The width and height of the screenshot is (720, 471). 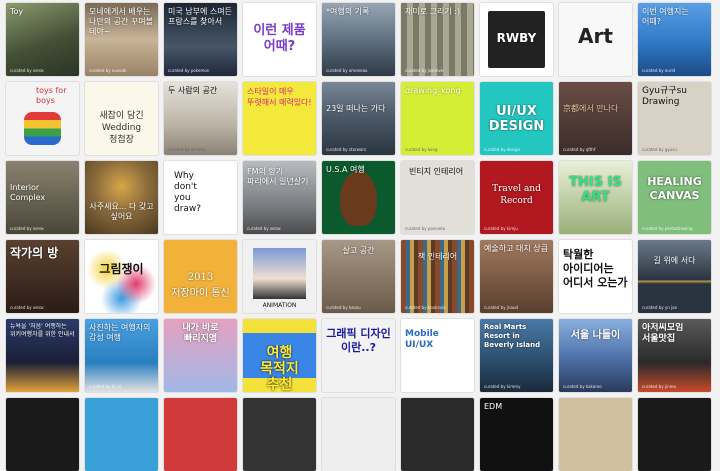 What do you see at coordinates (493, 406) in the screenshot?
I see `tile-title: EDM` at bounding box center [493, 406].